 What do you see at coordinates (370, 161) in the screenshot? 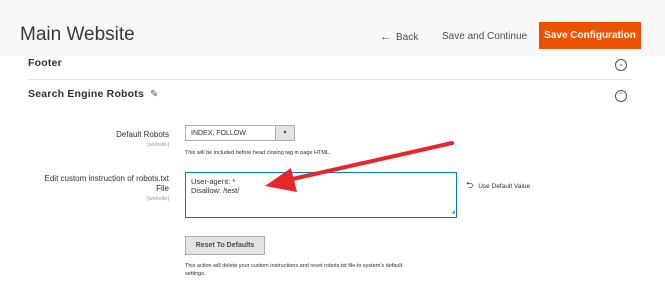
I see `annotation-arrow-shaft` at bounding box center [370, 161].